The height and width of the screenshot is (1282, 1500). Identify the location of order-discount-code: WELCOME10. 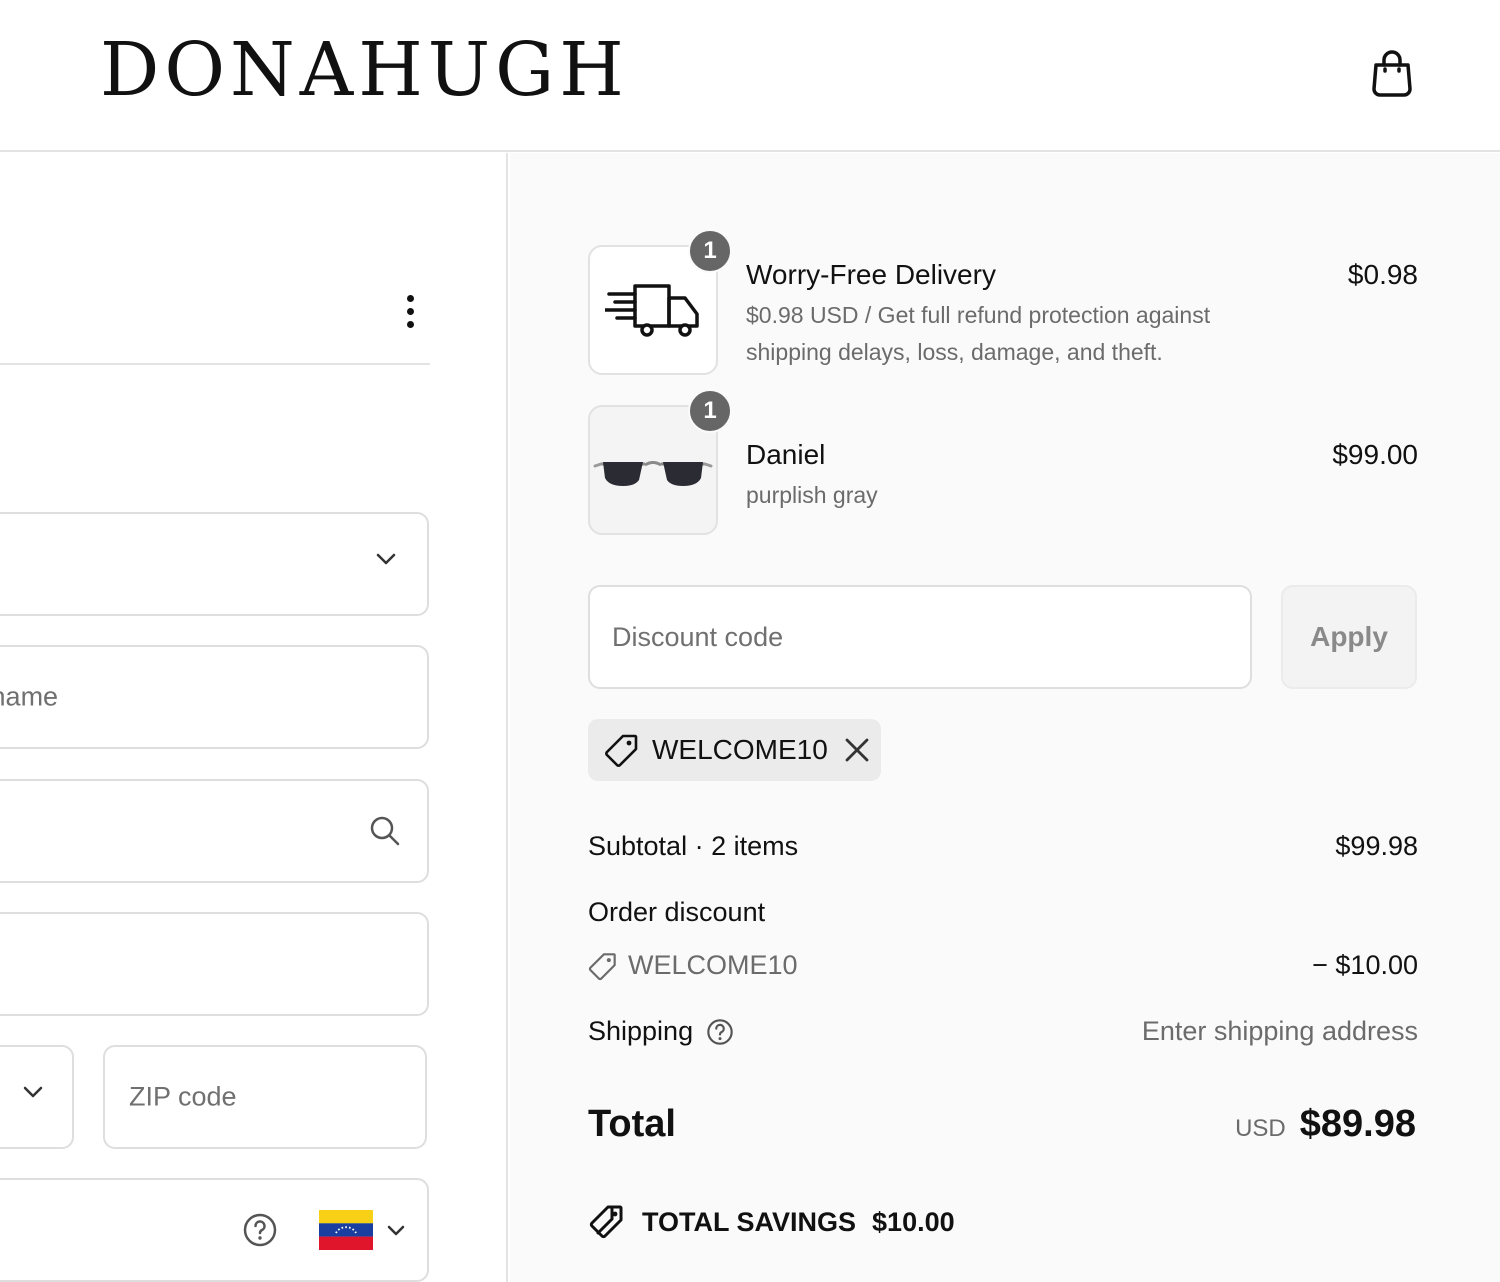
(693, 965).